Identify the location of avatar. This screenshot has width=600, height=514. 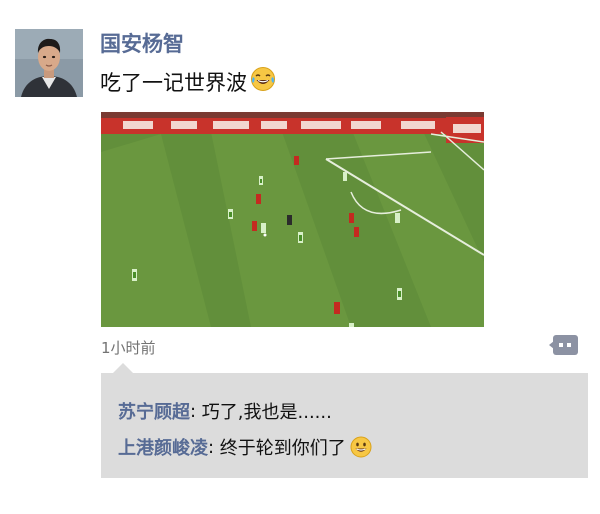
(49, 63).